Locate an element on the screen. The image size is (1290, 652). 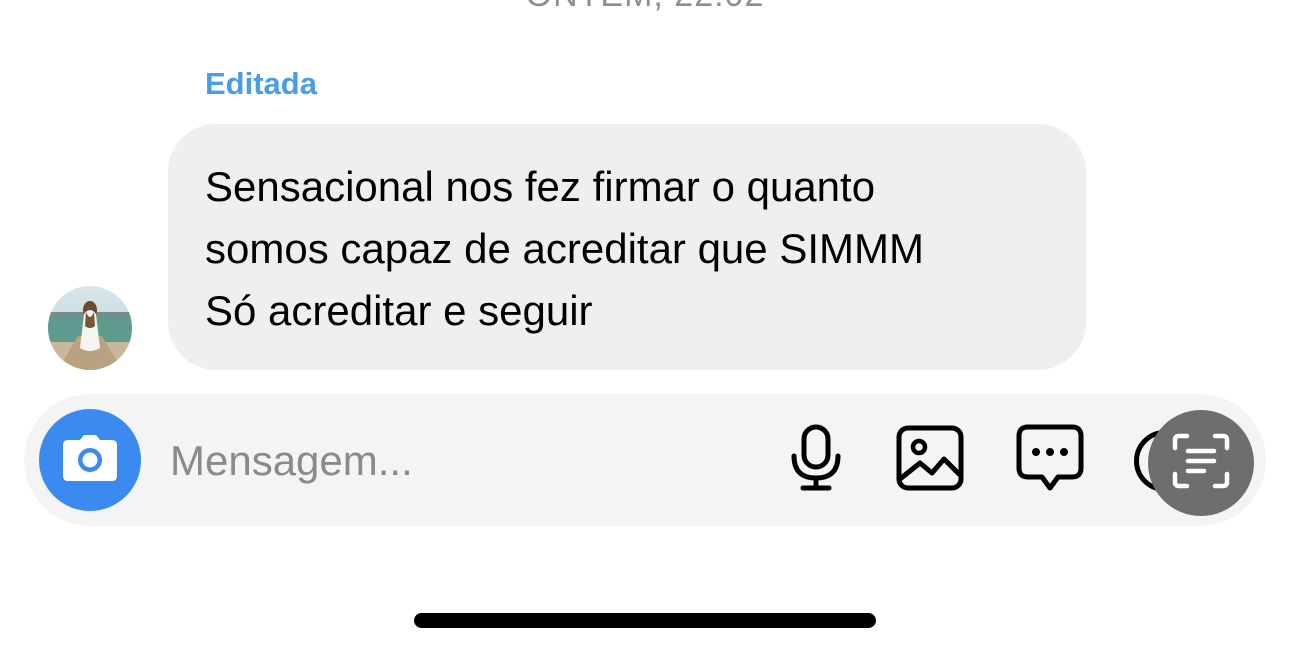
live-text-scan-icon is located at coordinates (1201, 463).